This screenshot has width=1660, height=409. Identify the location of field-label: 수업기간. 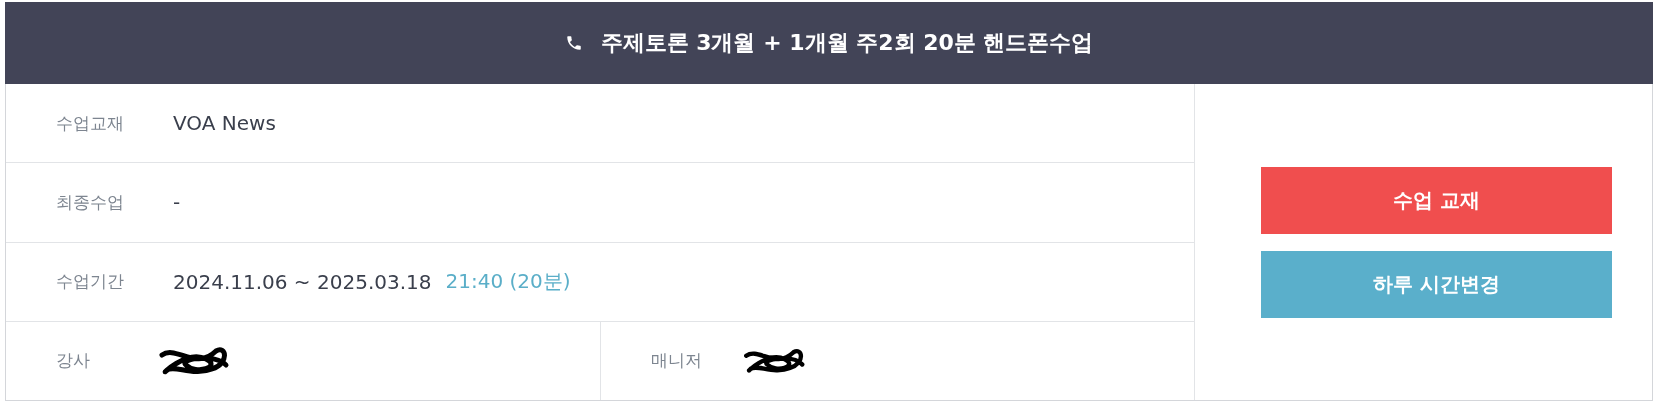
(90, 282).